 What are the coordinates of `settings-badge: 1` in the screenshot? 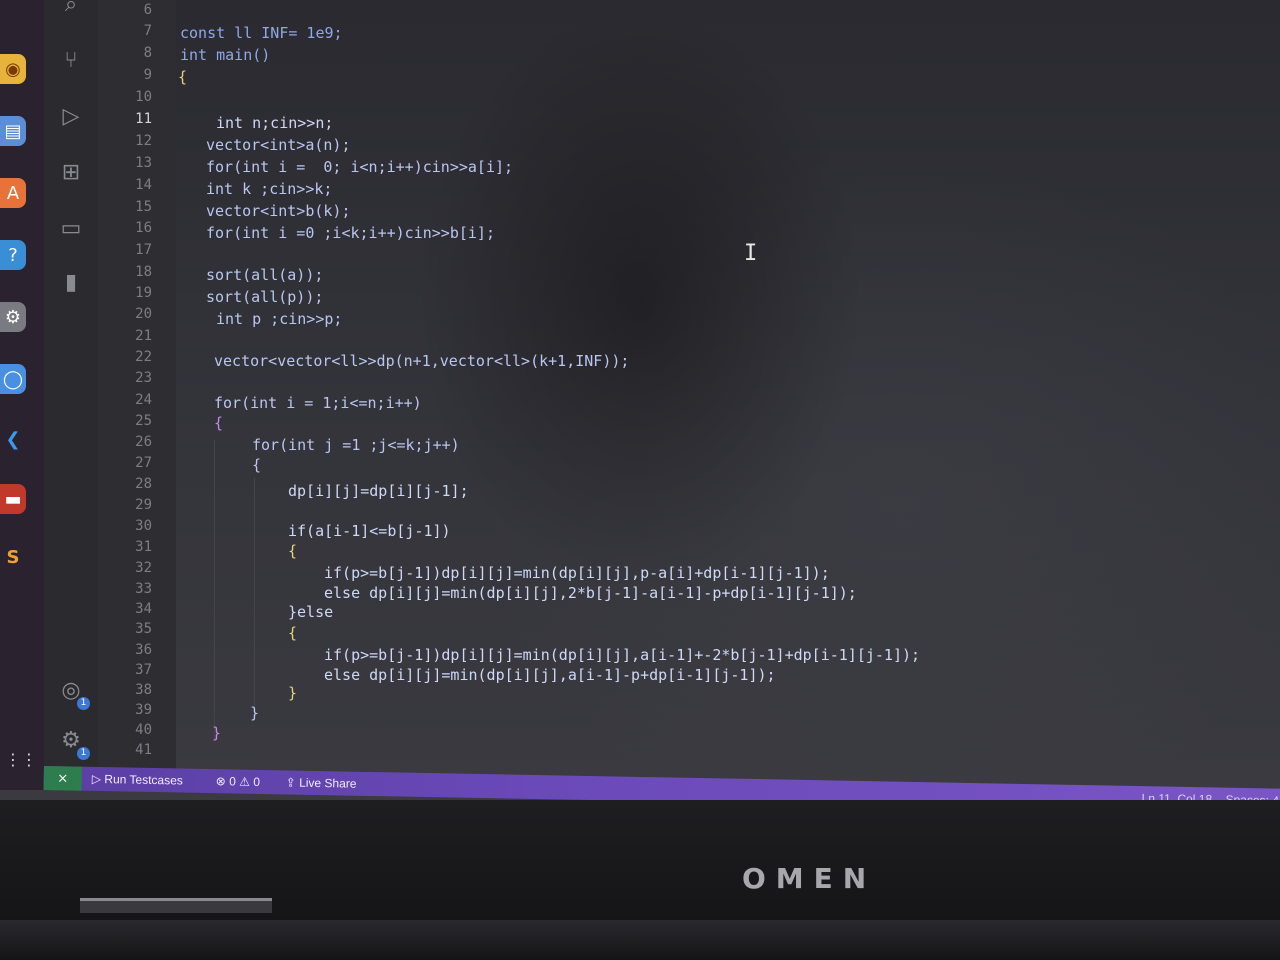 It's located at (83, 753).